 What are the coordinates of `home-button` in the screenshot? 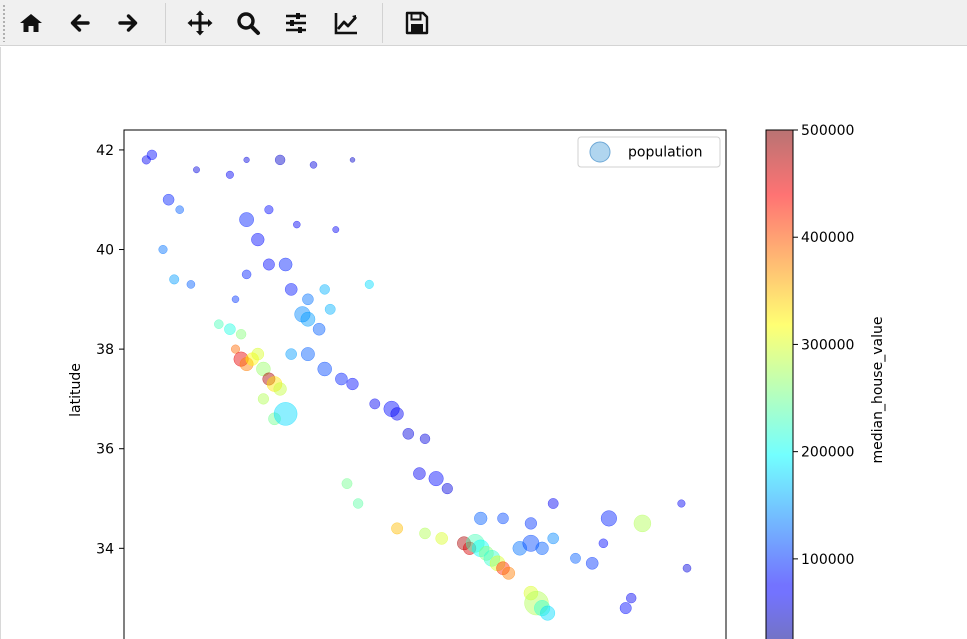 It's located at (31, 23).